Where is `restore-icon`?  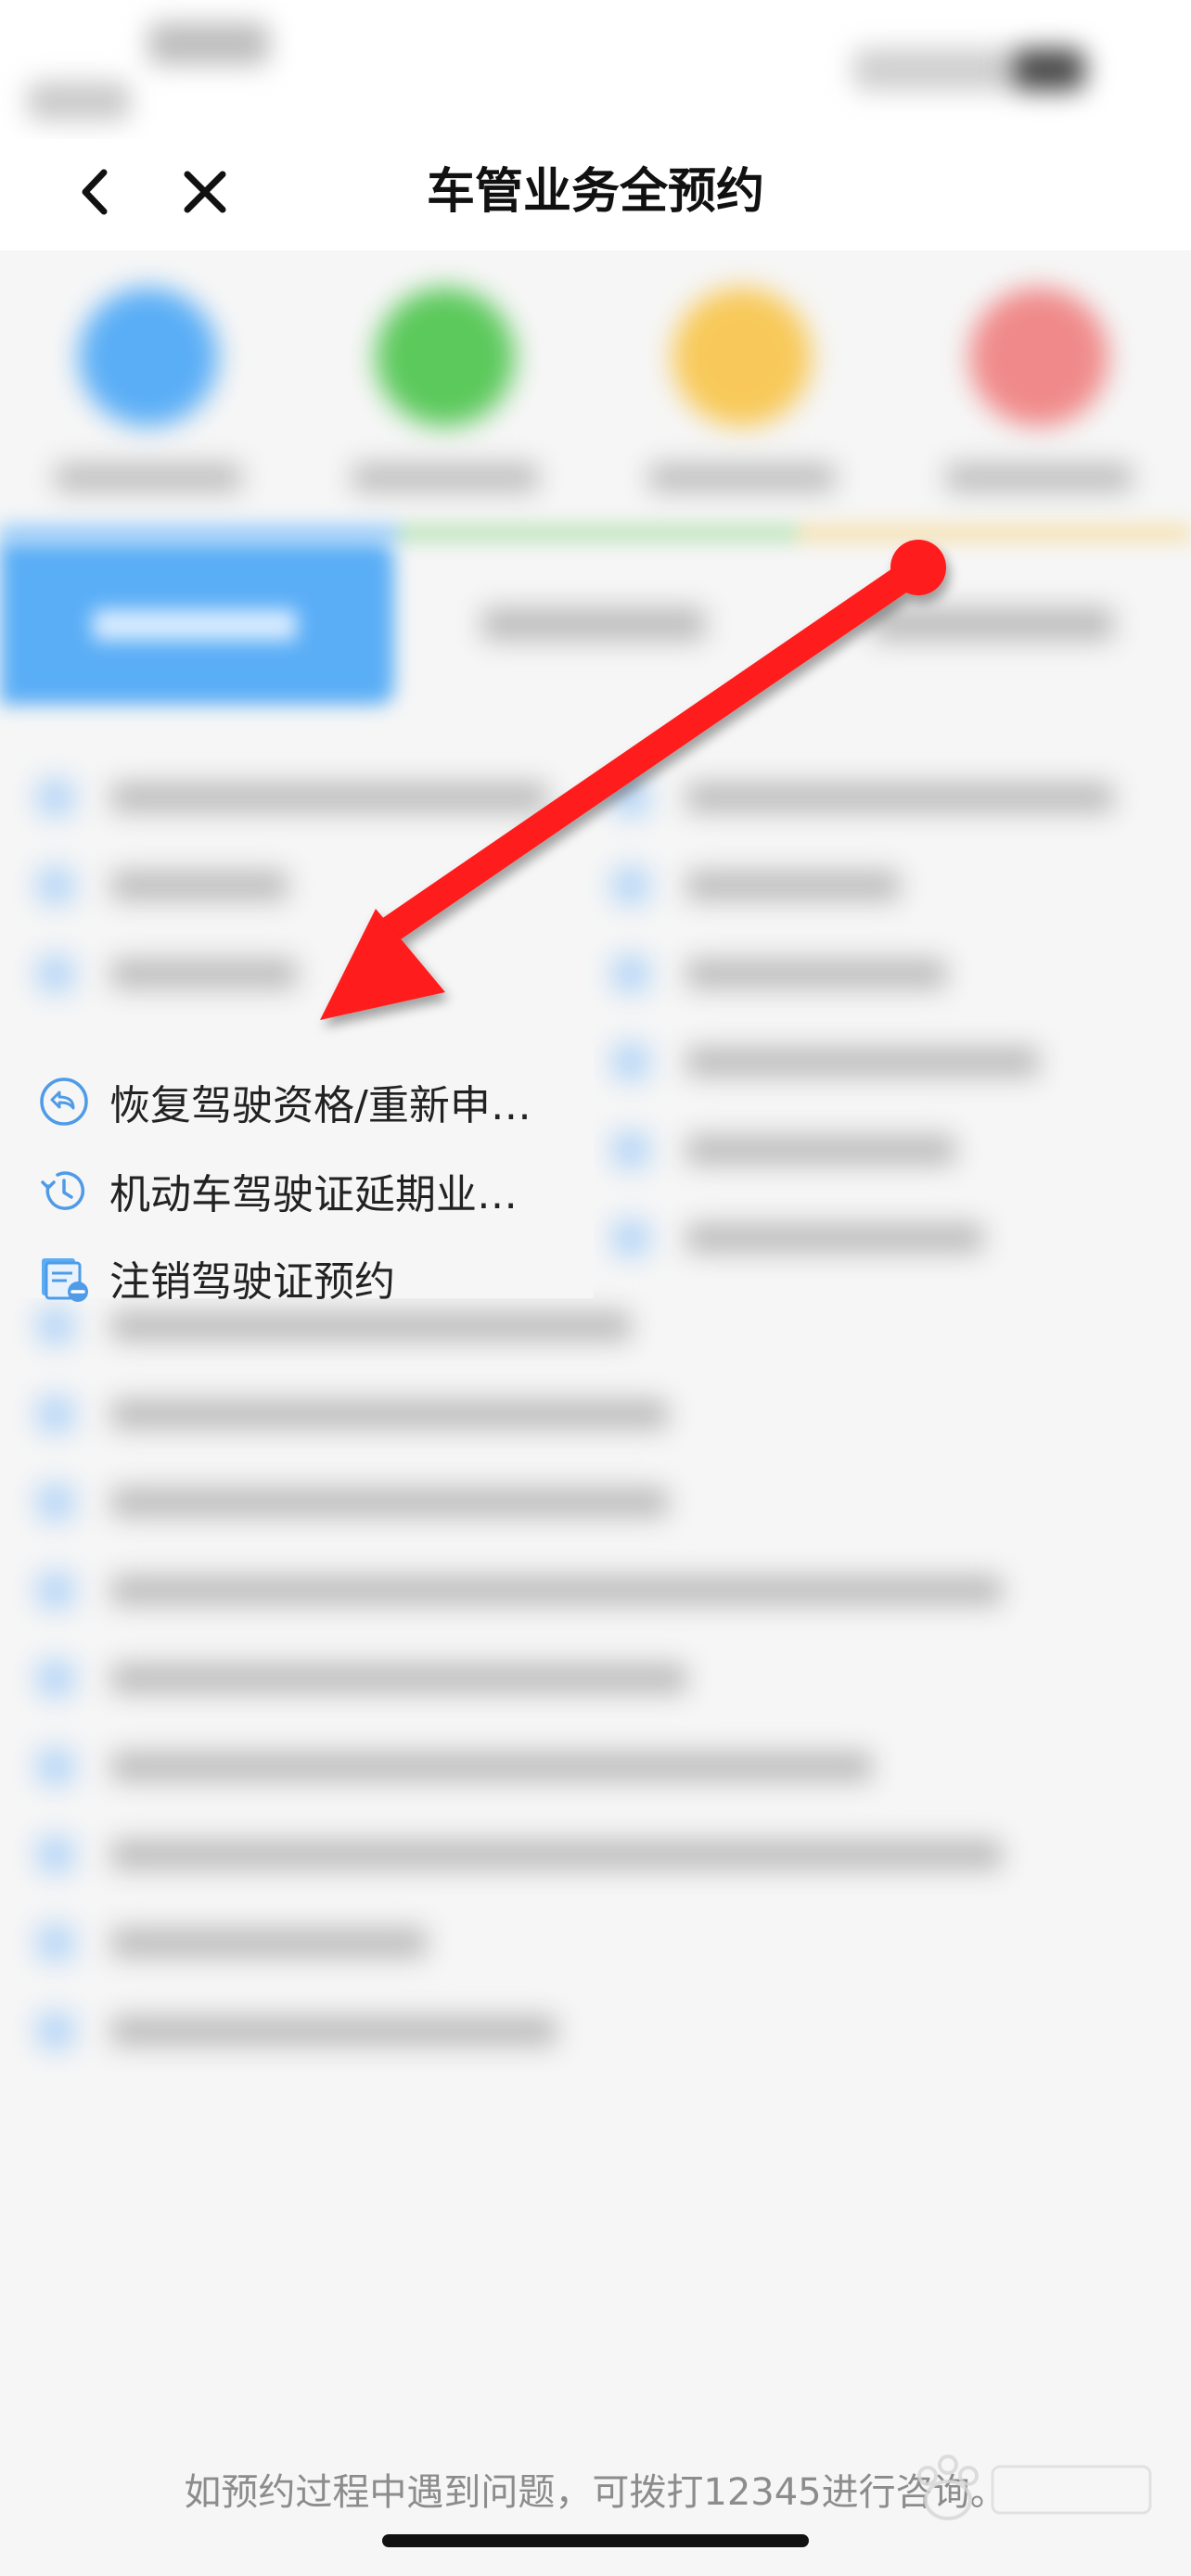
restore-icon is located at coordinates (64, 1102).